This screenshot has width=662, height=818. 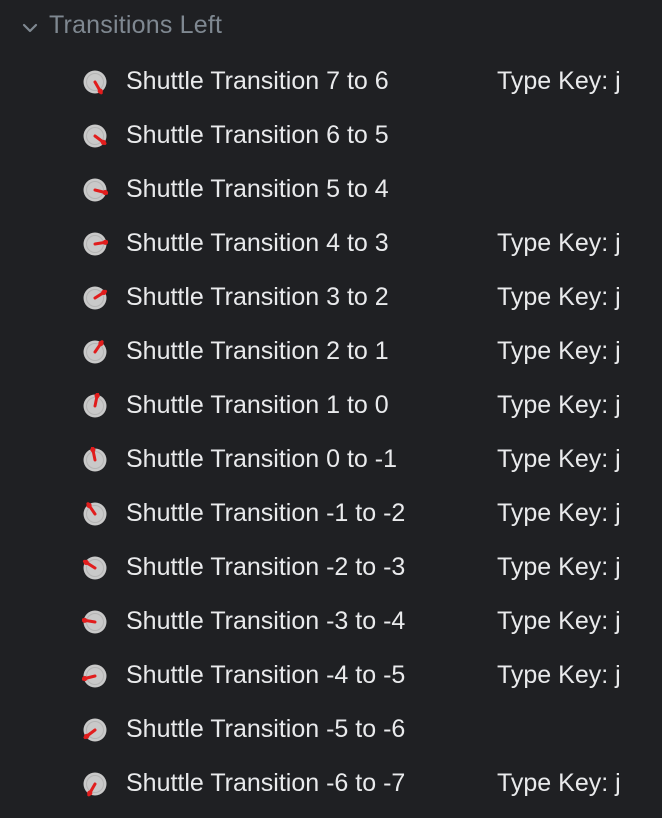 What do you see at coordinates (266, 621) in the screenshot?
I see `transition-label: Shuttle Transition -3 to -4` at bounding box center [266, 621].